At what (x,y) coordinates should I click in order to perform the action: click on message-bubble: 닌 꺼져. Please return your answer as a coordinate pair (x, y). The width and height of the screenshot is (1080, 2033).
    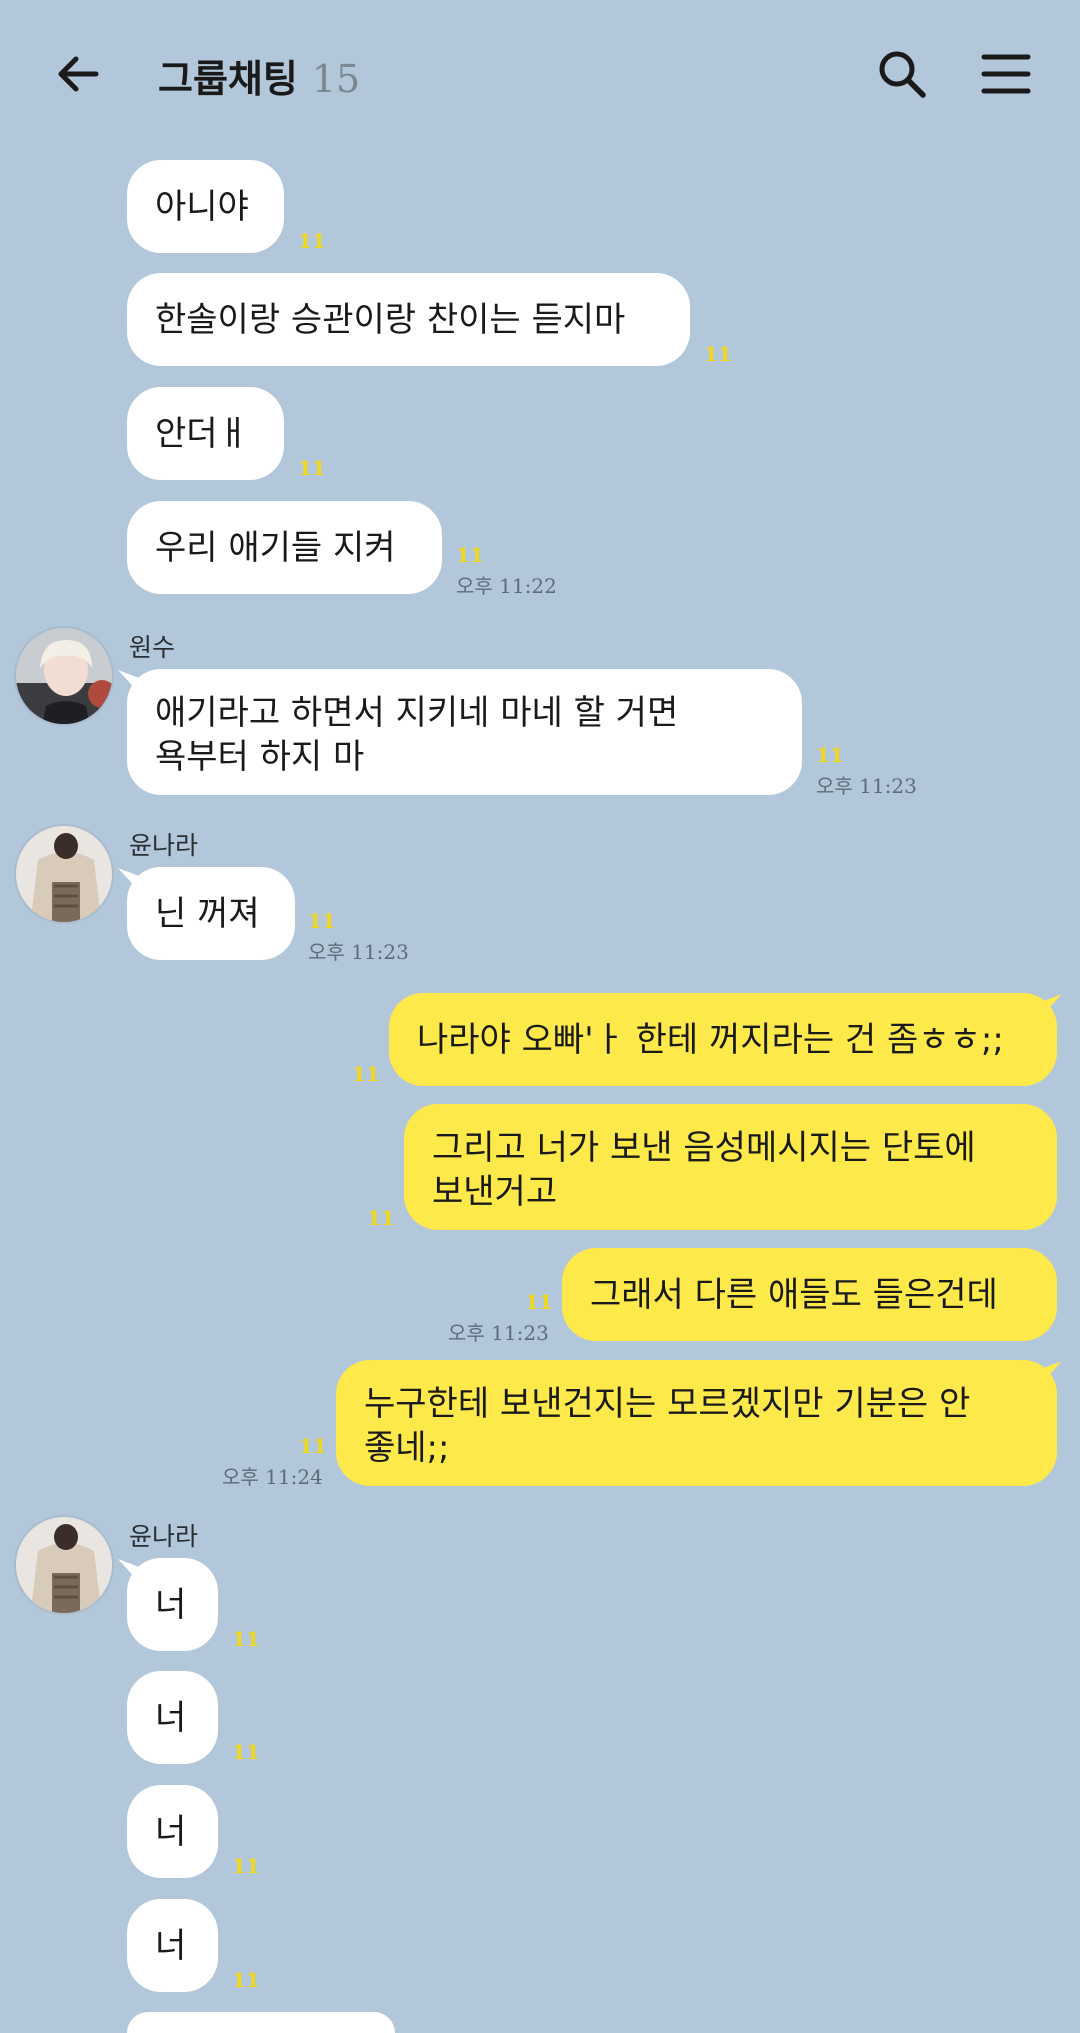
    Looking at the image, I should click on (211, 913).